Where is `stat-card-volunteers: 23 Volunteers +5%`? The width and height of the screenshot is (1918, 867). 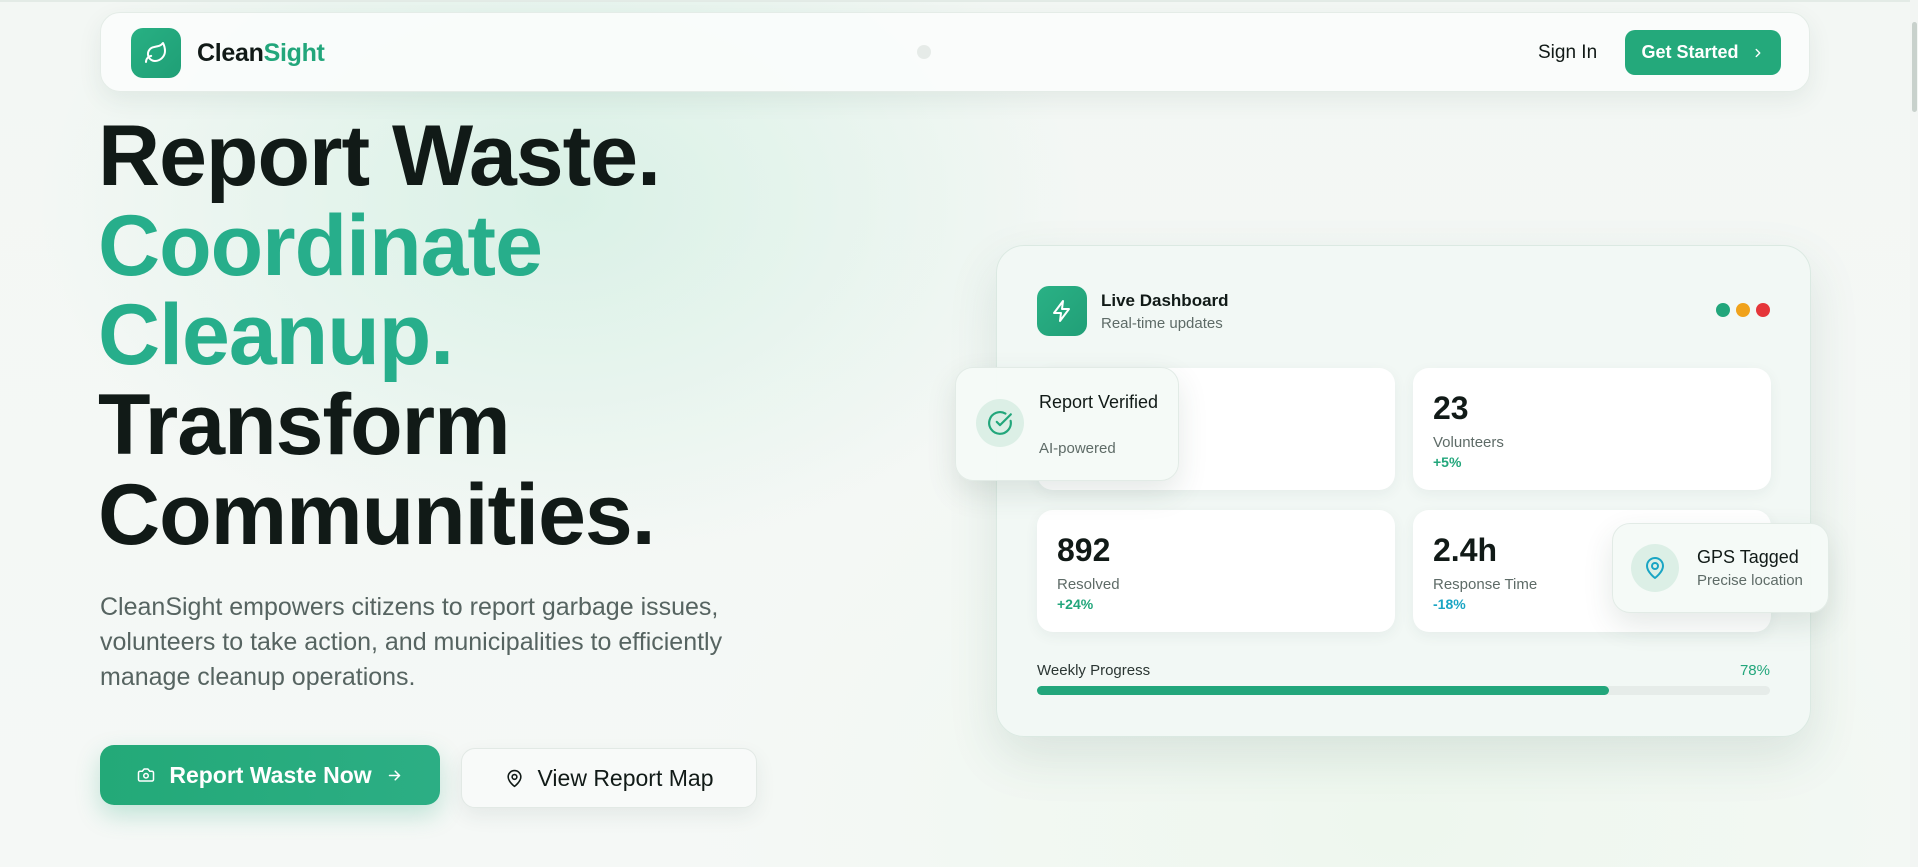
stat-card-volunteers: 23 Volunteers +5% is located at coordinates (1592, 429).